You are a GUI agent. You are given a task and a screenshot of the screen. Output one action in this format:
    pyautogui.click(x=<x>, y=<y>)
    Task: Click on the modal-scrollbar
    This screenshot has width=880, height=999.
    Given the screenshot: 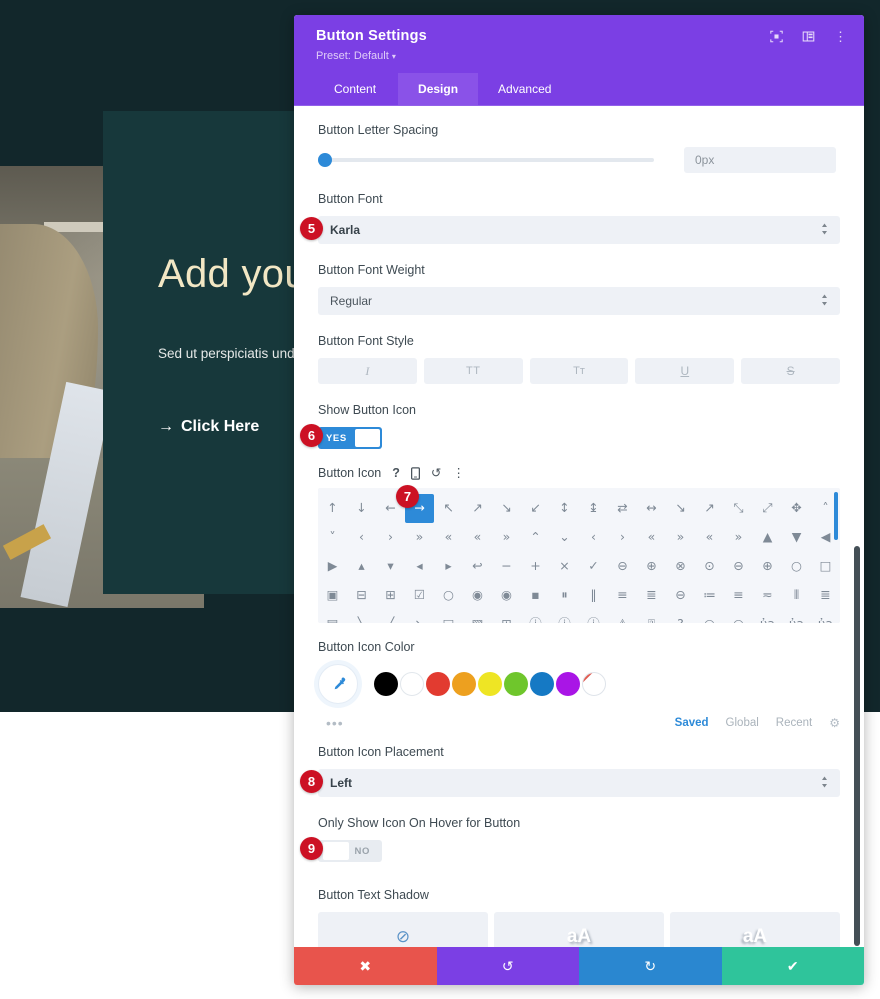 What is the action you would take?
    pyautogui.click(x=857, y=526)
    